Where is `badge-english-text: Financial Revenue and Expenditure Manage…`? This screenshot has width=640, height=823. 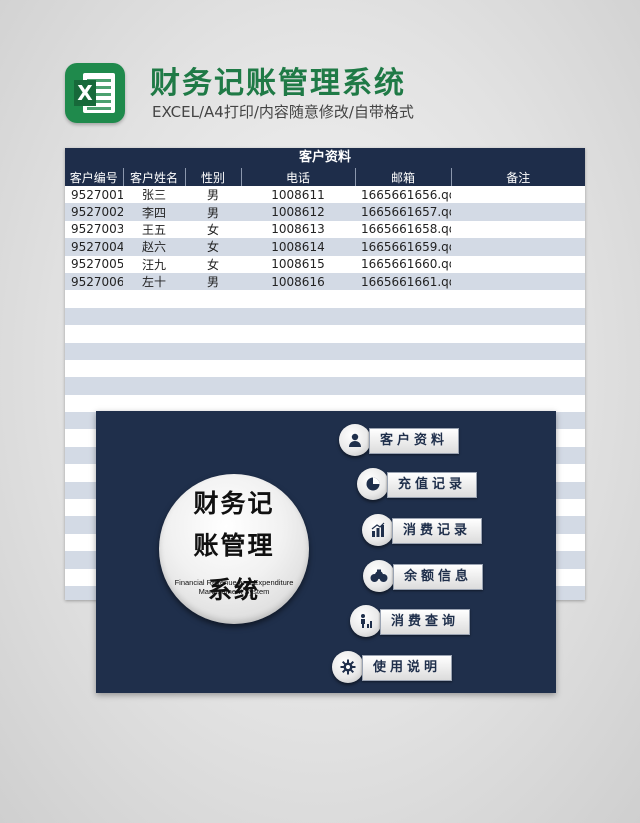 badge-english-text: Financial Revenue and Expenditure Manage… is located at coordinates (234, 587).